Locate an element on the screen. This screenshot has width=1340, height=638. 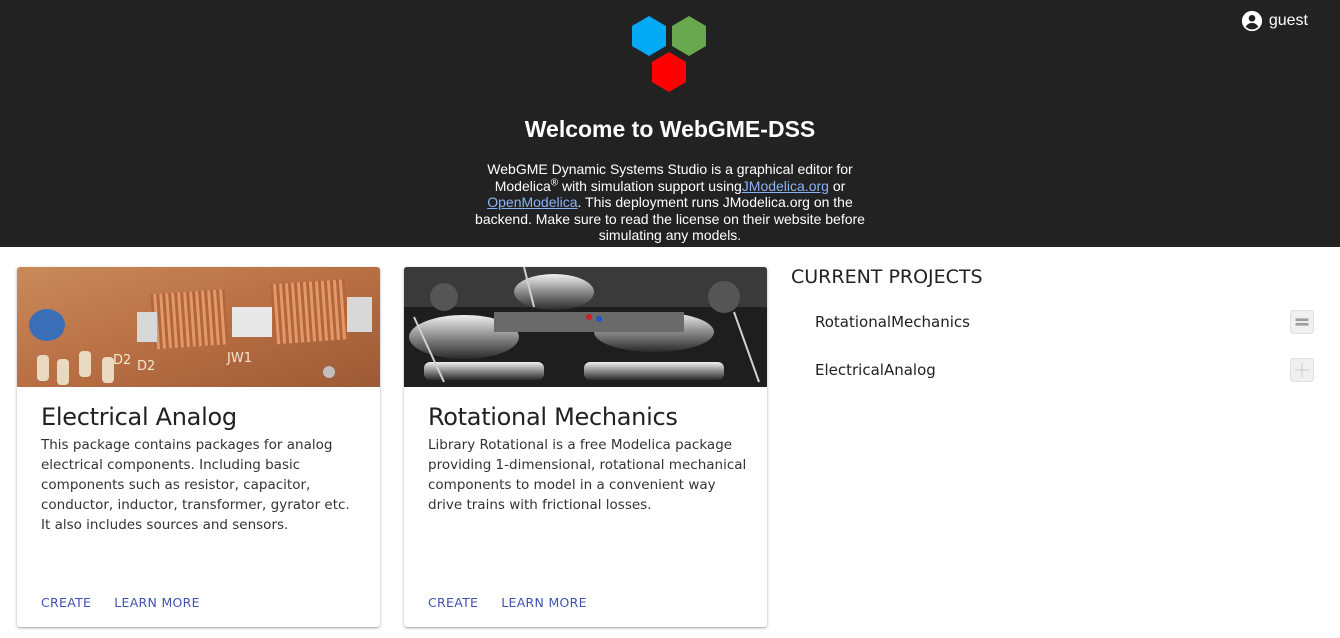
project-item-rotationalmechanics: RotationalMechanics is located at coordinates (1056, 322).